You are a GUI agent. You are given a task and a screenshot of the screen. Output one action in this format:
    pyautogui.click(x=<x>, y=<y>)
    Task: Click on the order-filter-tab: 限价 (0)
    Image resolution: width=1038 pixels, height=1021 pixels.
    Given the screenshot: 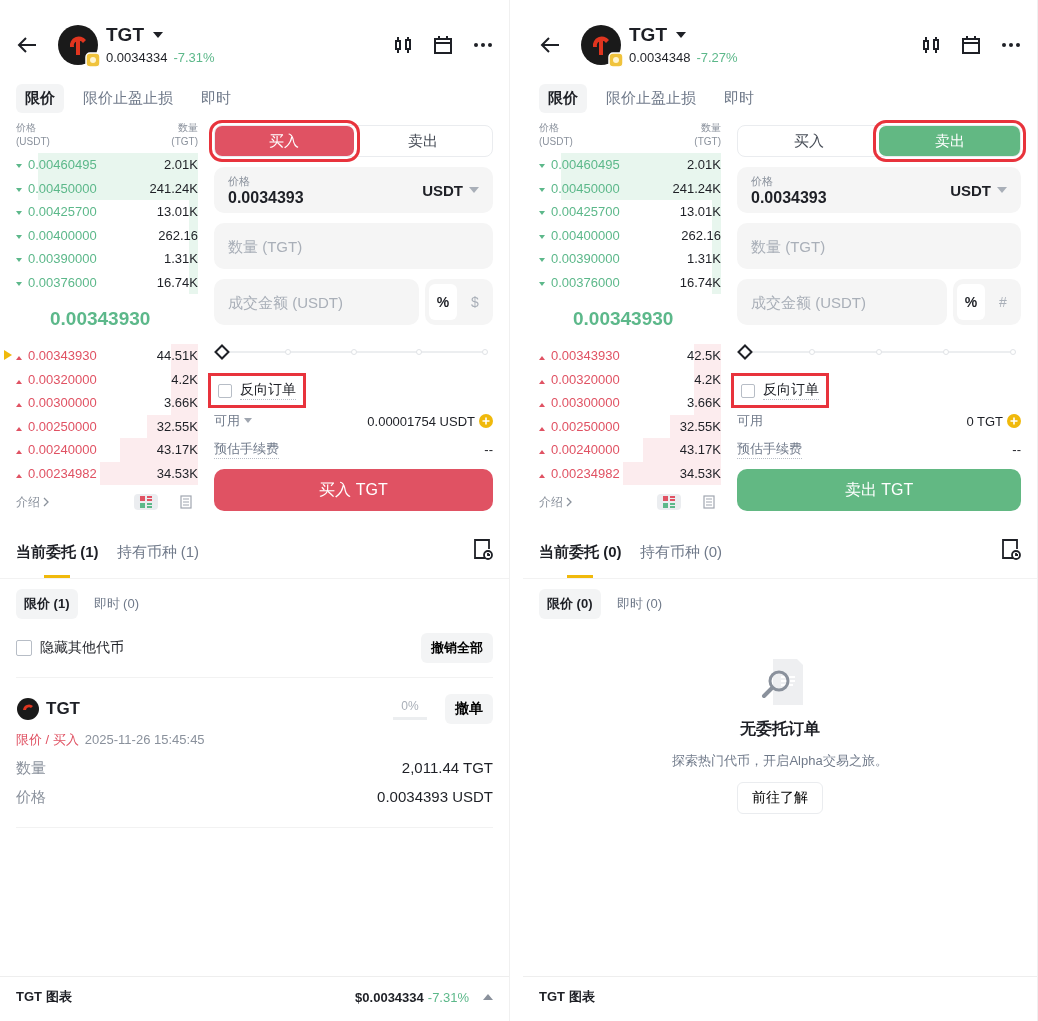 What is the action you would take?
    pyautogui.click(x=570, y=604)
    